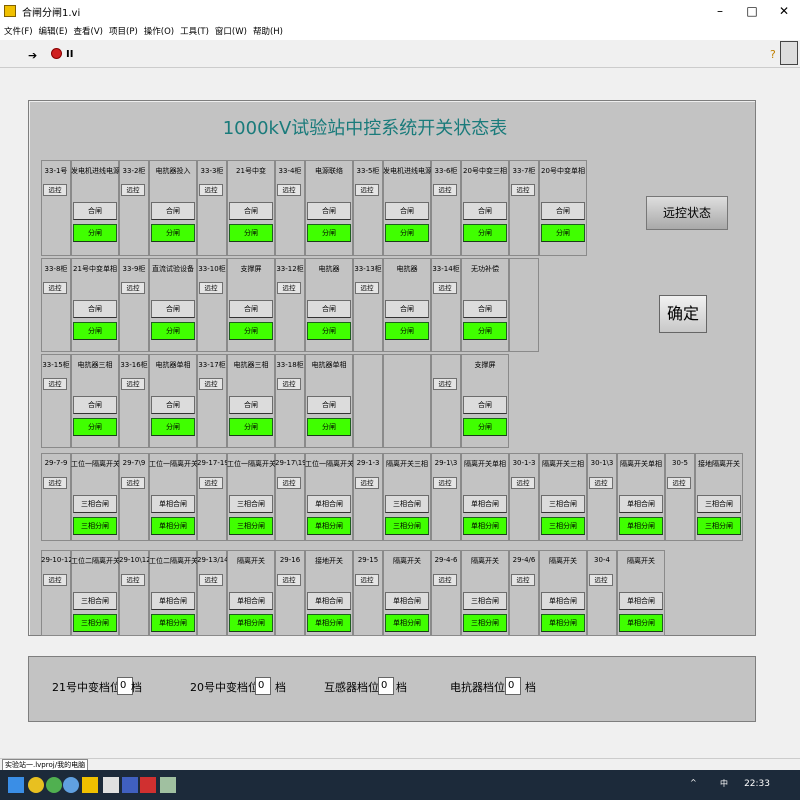 This screenshot has width=800, height=800. I want to click on menu-project: 项目(P), so click(123, 31).